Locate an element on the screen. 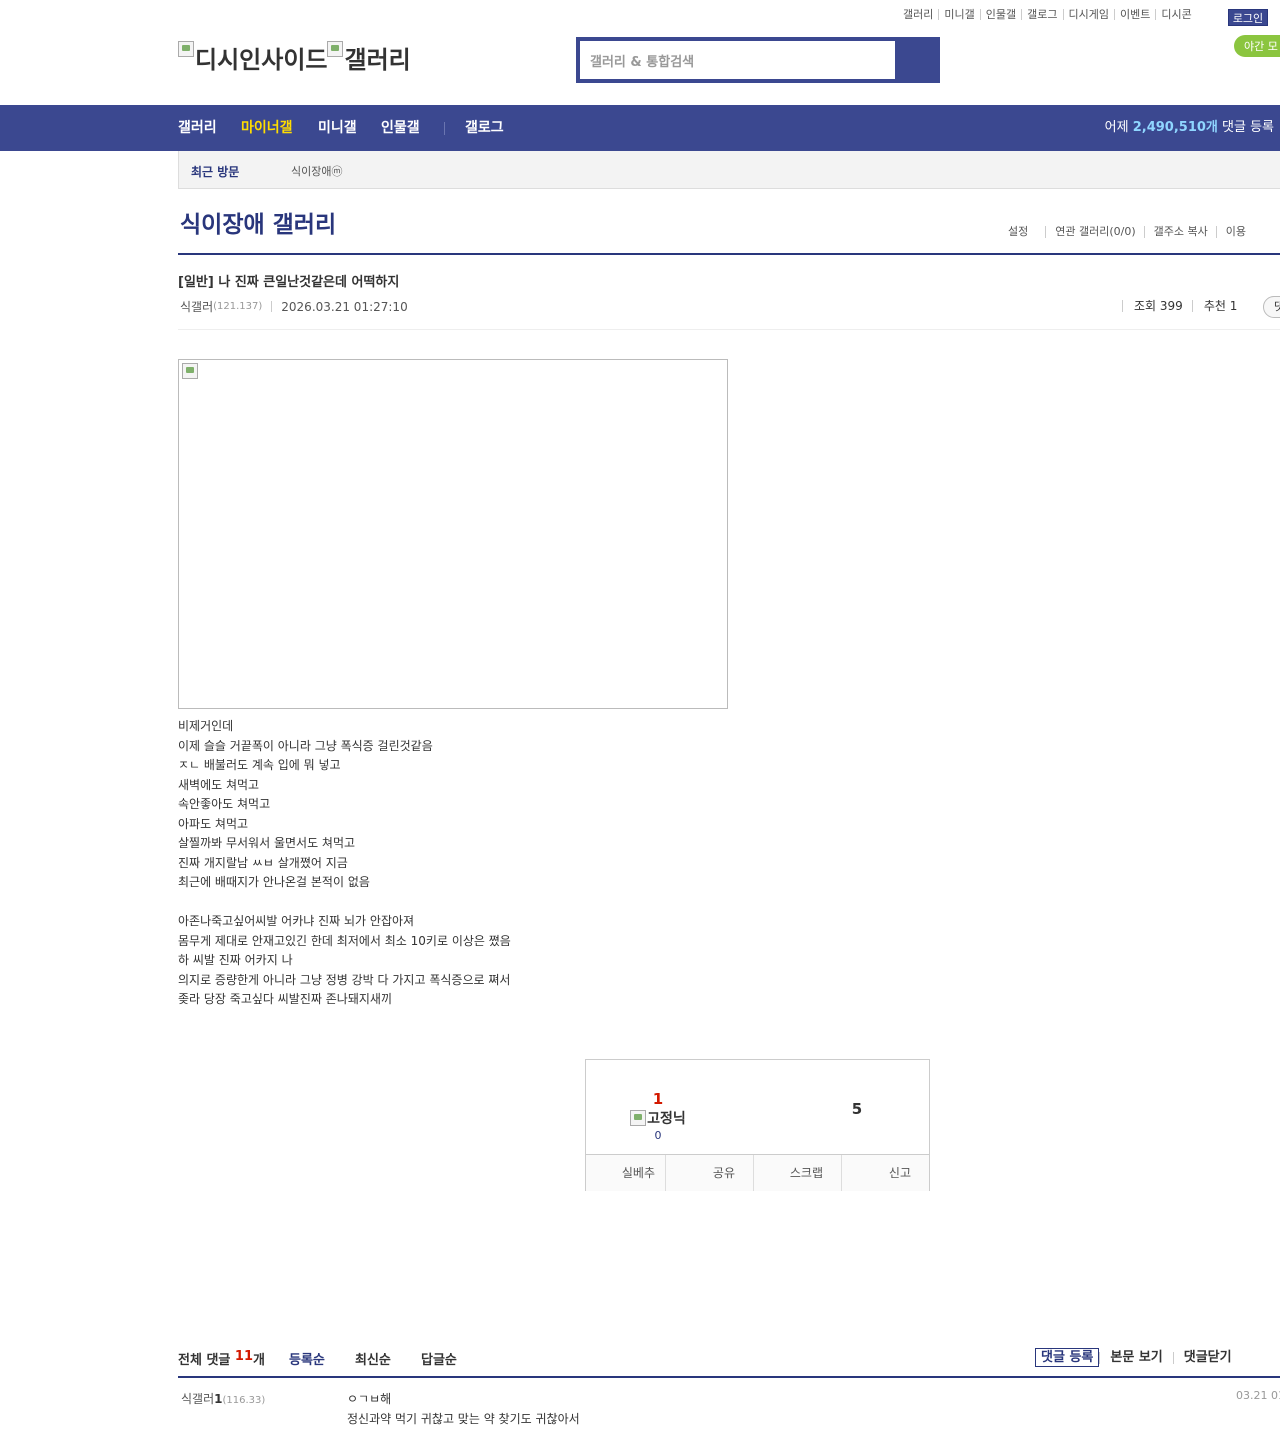 The width and height of the screenshot is (1280, 1429). fixed-nick-count: 0 is located at coordinates (658, 1135).